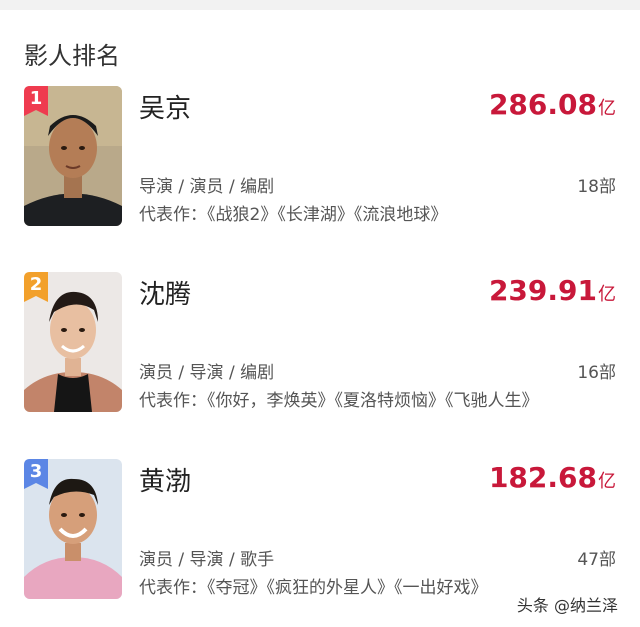 The image size is (640, 627). Describe the element at coordinates (165, 106) in the screenshot. I see `person-name: 吴京` at that location.